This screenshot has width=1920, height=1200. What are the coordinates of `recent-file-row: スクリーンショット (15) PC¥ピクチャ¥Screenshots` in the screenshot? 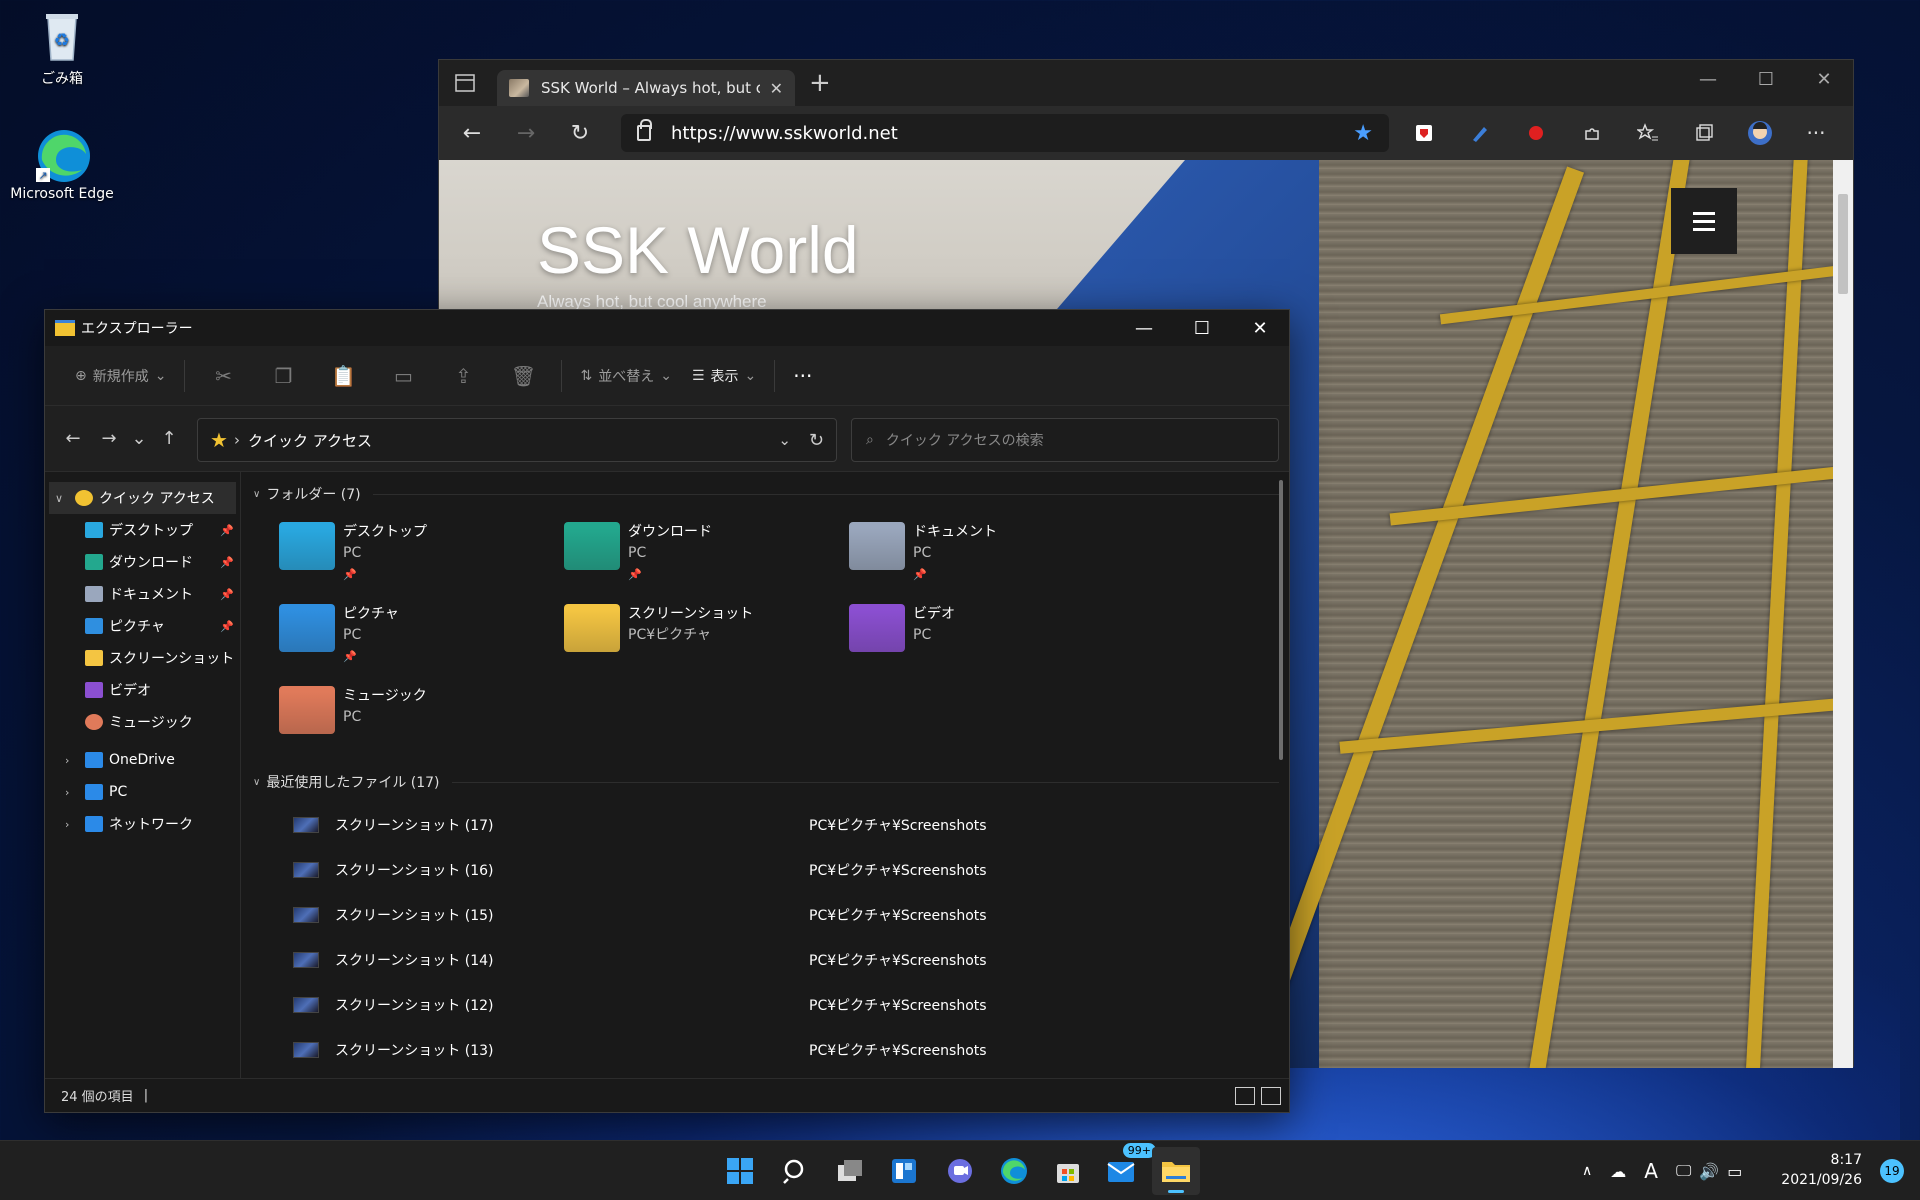 It's located at (766, 914).